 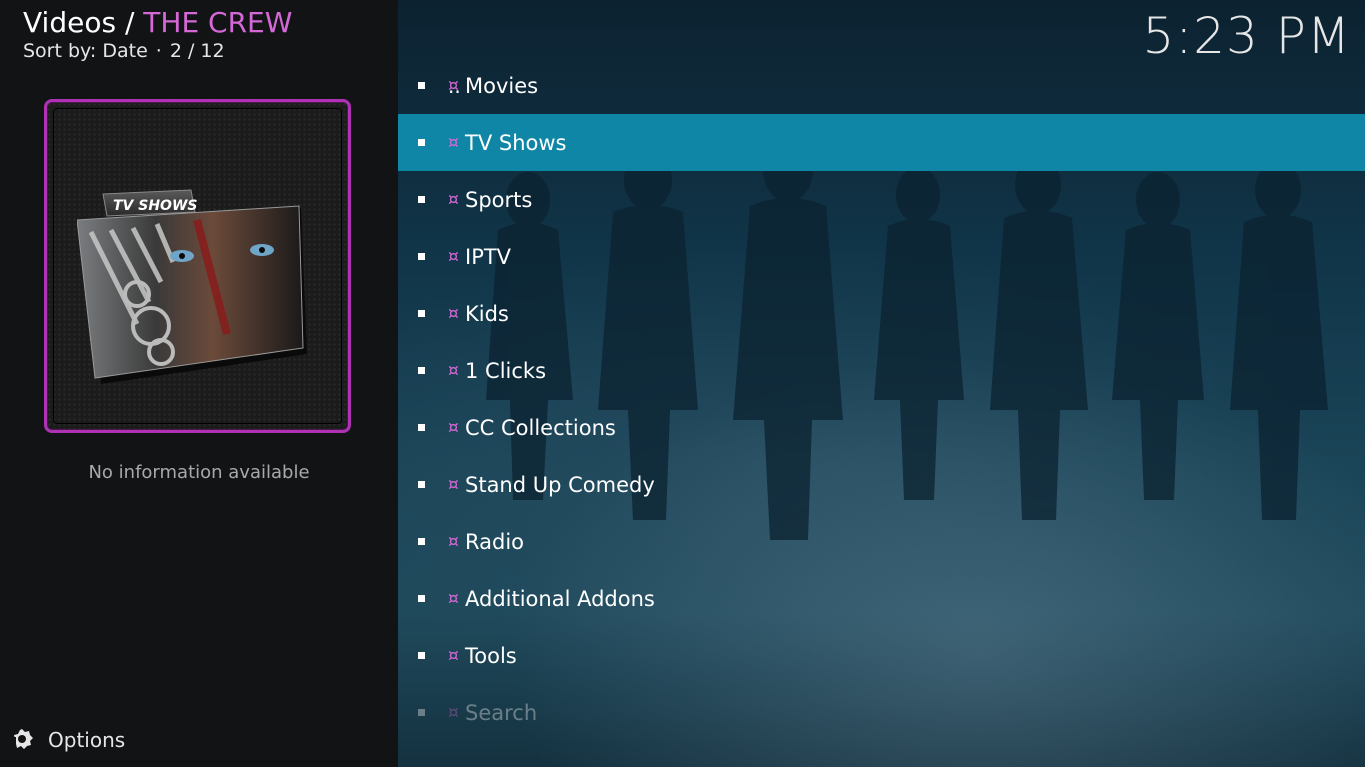 I want to click on list-item-label: Search, so click(x=501, y=712).